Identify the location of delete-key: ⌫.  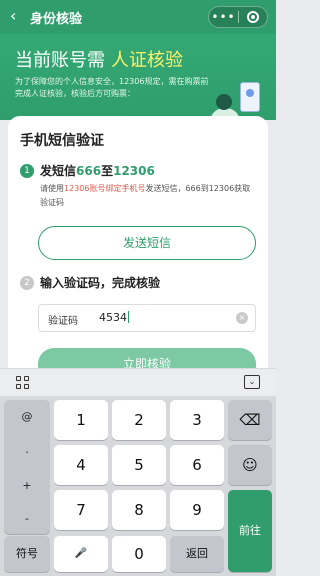
(250, 420).